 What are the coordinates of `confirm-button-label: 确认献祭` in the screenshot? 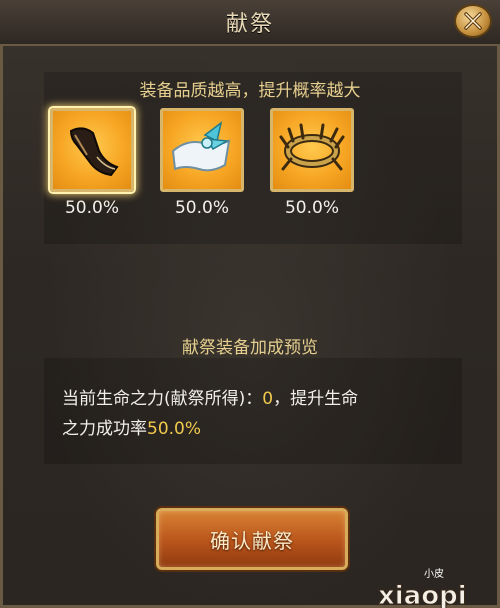 It's located at (252, 540).